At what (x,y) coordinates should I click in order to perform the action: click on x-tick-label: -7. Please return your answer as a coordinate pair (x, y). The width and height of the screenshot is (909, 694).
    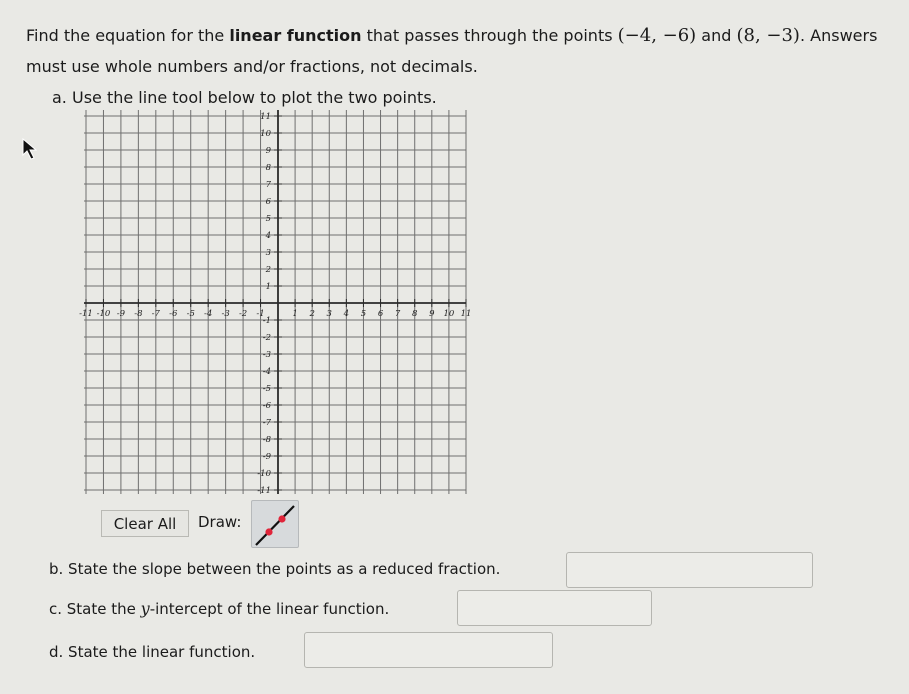
    Looking at the image, I should click on (156, 314).